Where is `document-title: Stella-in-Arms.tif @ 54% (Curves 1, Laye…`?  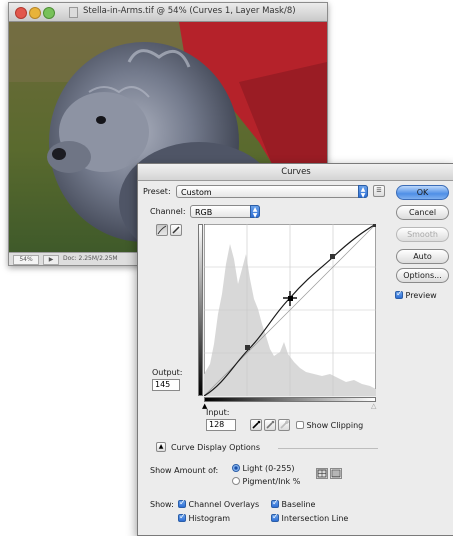 document-title: Stella-in-Arms.tif @ 54% (Curves 1, Laye… is located at coordinates (189, 11).